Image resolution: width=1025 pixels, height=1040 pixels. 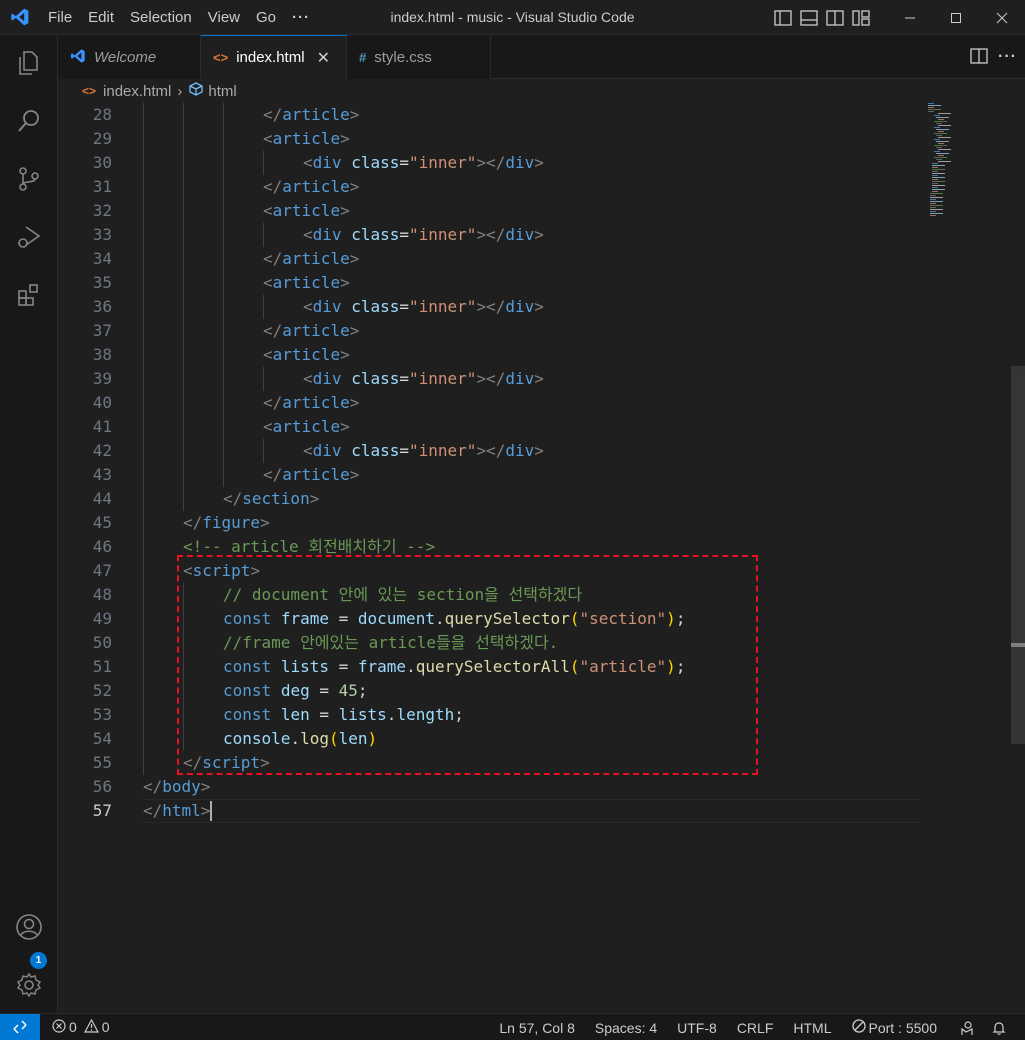 I want to click on accounts-icon, so click(x=29, y=927).